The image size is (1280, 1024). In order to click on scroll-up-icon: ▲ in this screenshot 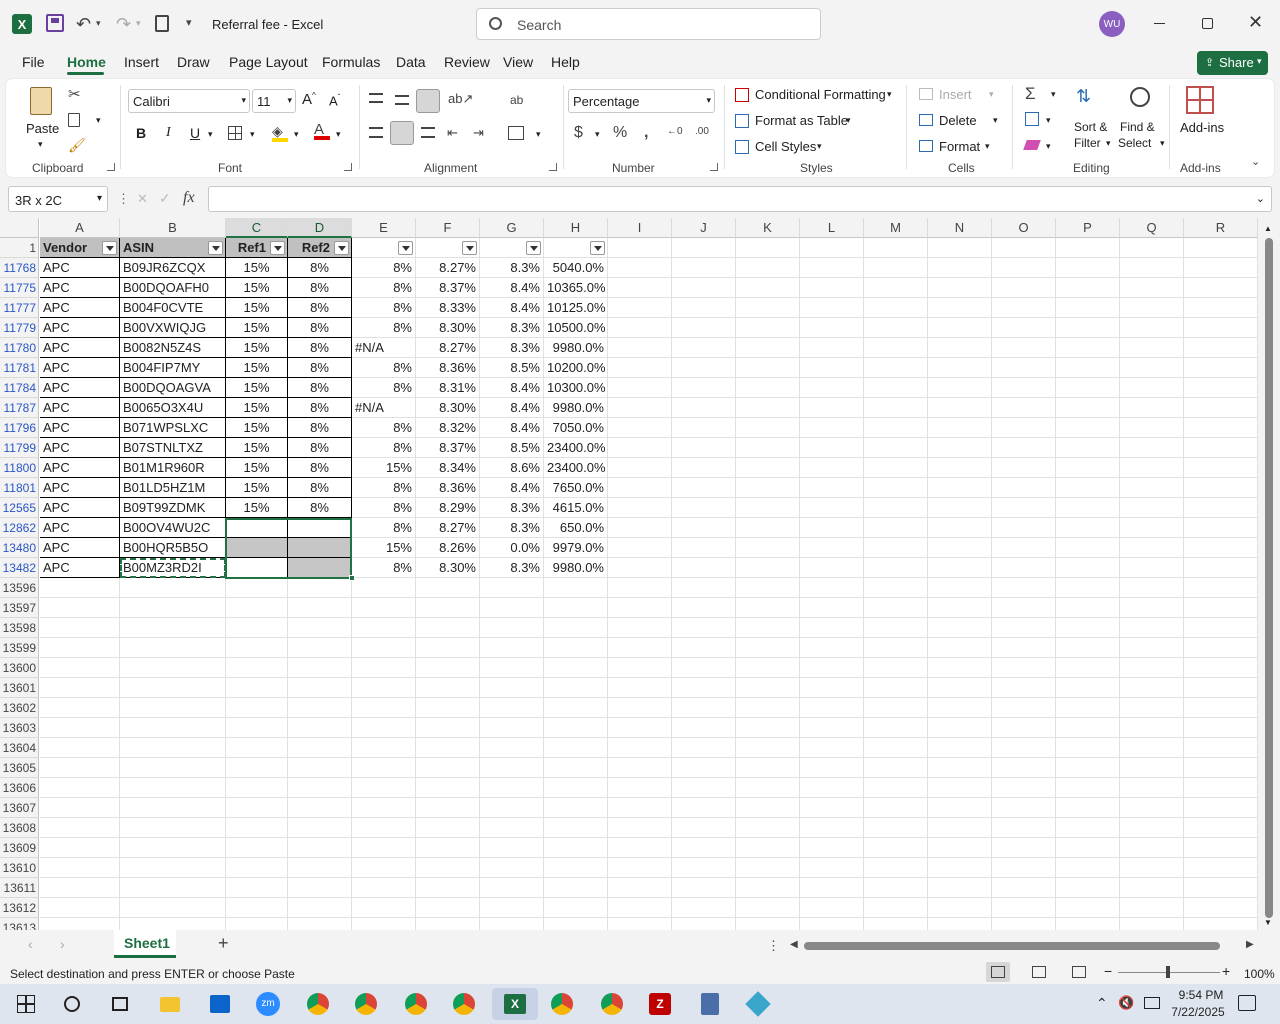, I will do `click(1268, 228)`.